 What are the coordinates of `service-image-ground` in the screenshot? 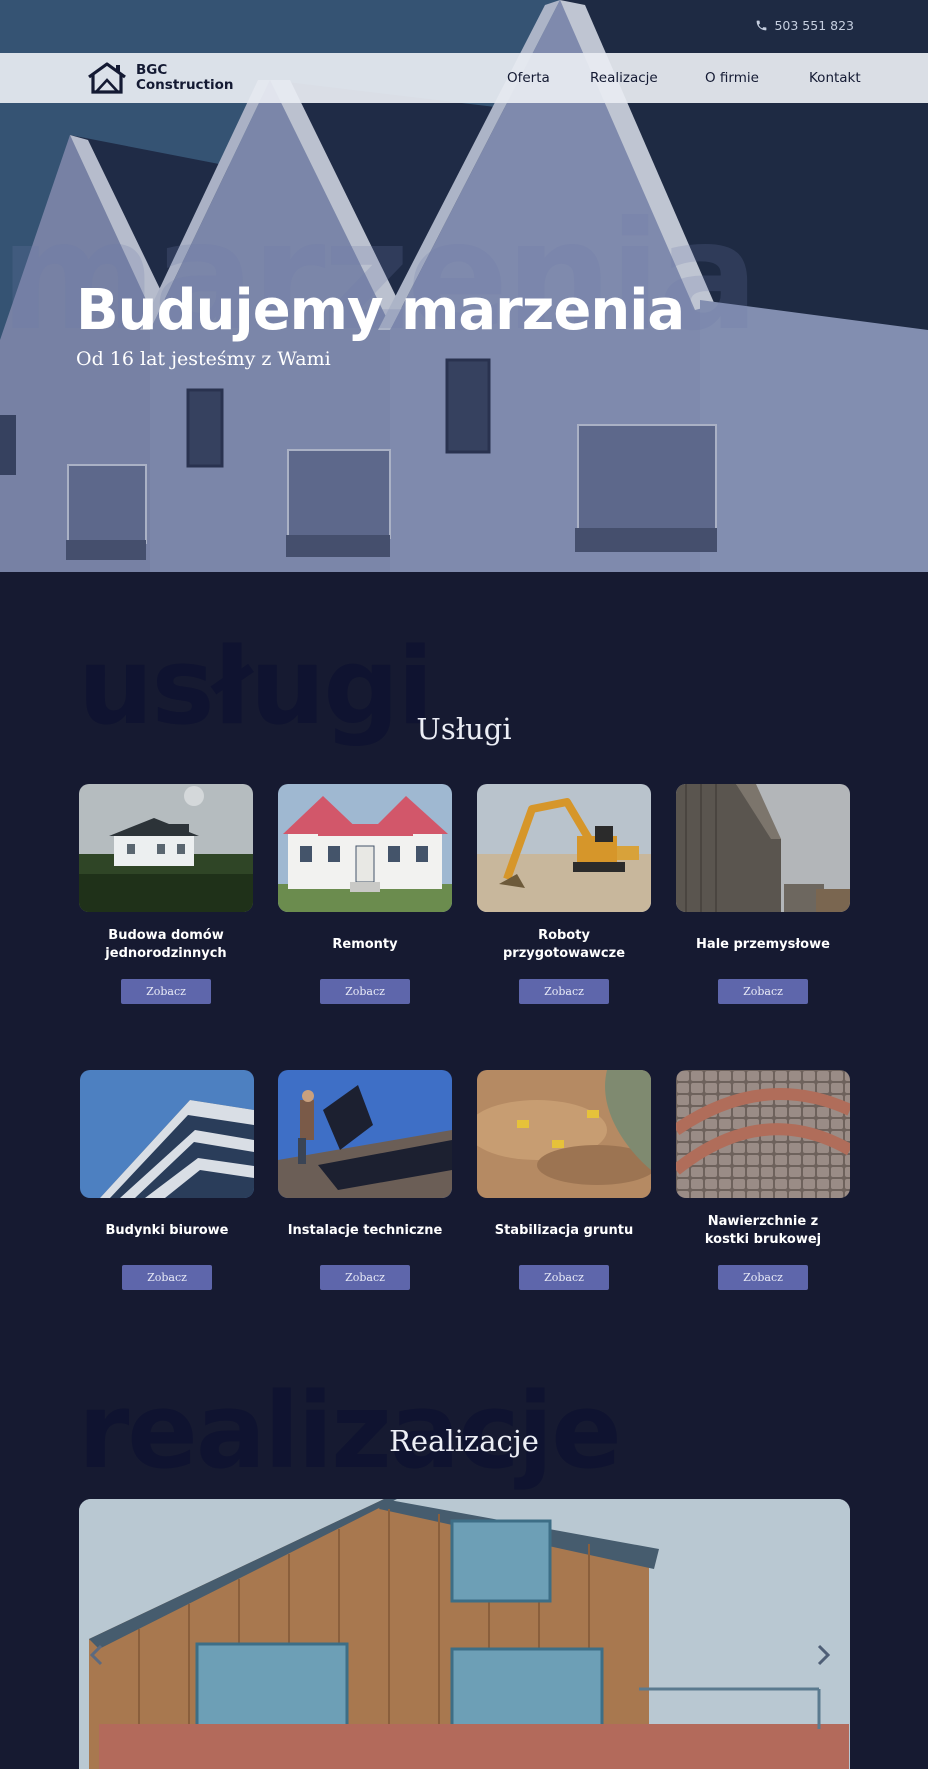 It's located at (564, 1134).